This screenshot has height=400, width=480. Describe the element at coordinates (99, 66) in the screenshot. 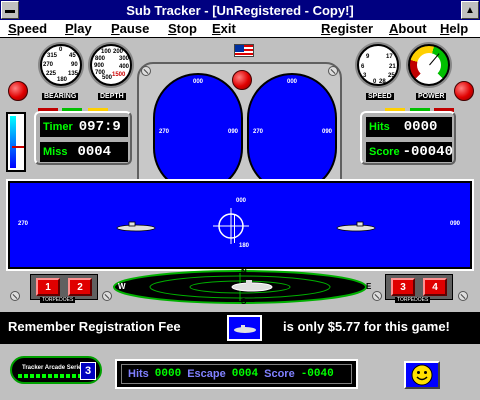

I see `depth-tick: 900` at that location.